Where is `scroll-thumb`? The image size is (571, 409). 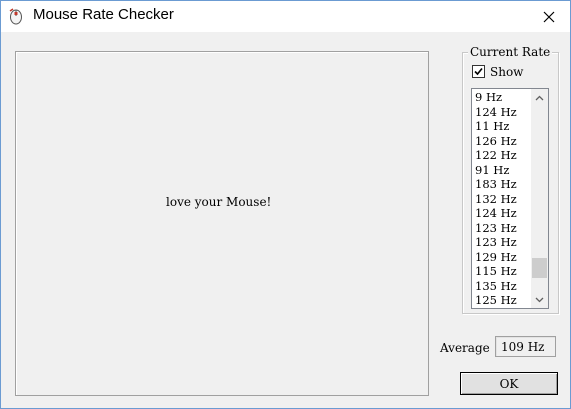 scroll-thumb is located at coordinates (539, 267).